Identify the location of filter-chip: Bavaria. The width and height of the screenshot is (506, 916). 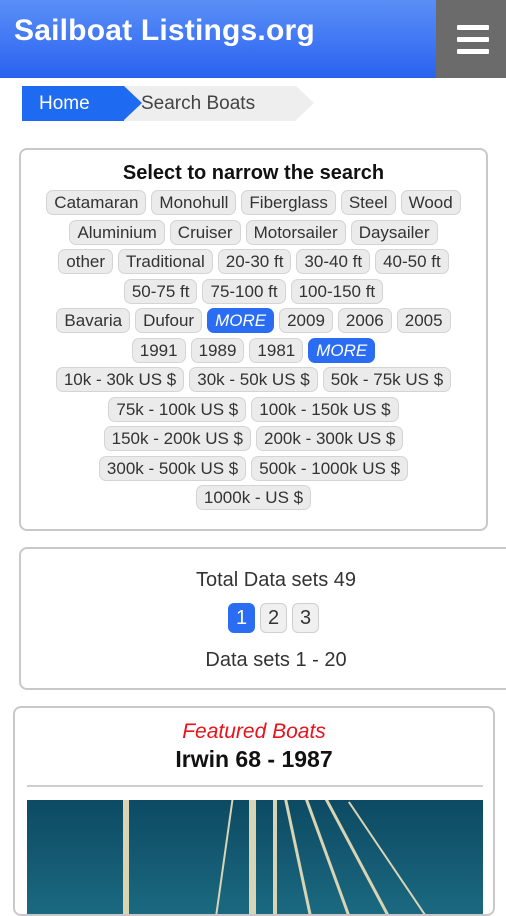
(93, 320).